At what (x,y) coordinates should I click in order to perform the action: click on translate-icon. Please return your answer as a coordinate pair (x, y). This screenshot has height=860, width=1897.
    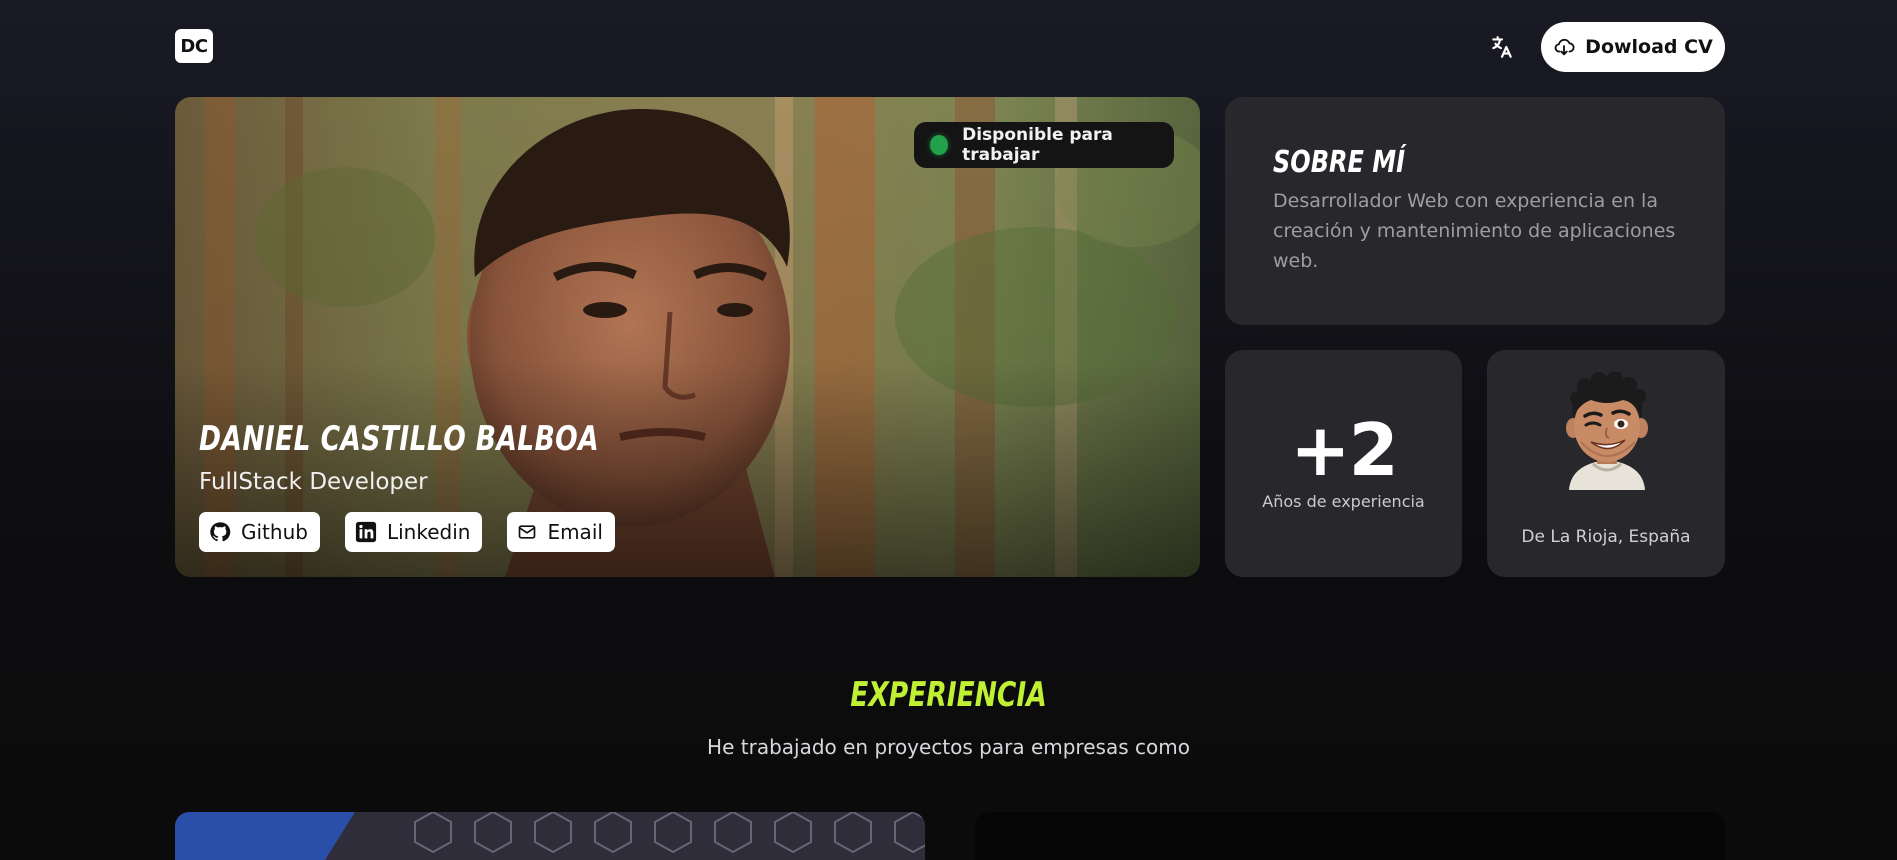
    Looking at the image, I should click on (1502, 47).